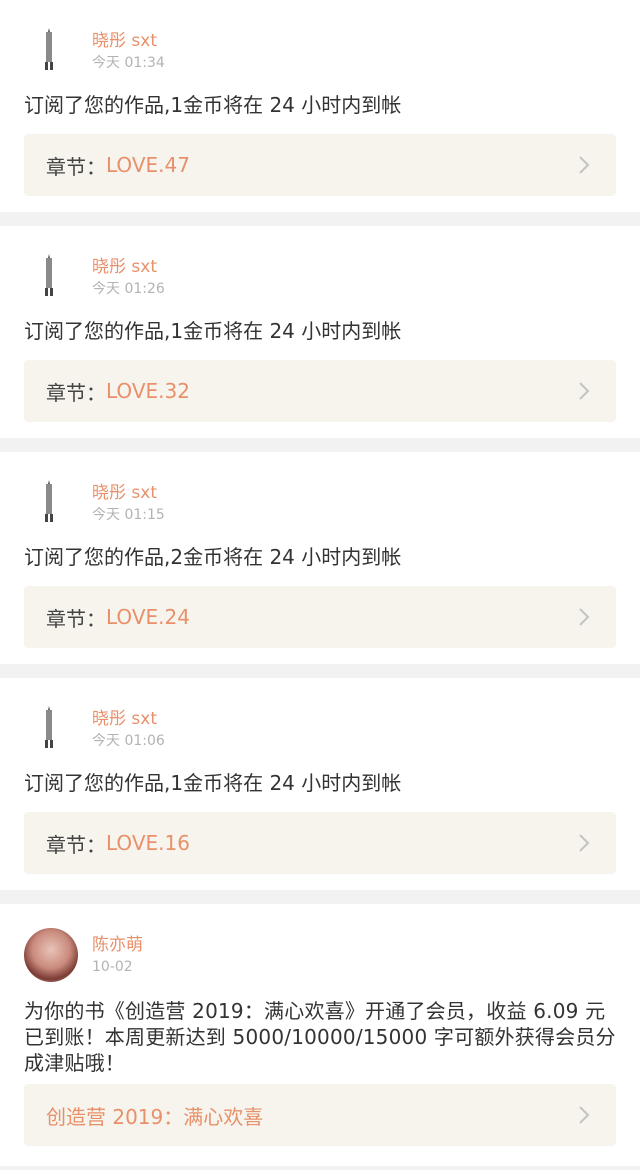 This screenshot has width=640, height=1170. I want to click on timestamp: 今天 01:34, so click(128, 63).